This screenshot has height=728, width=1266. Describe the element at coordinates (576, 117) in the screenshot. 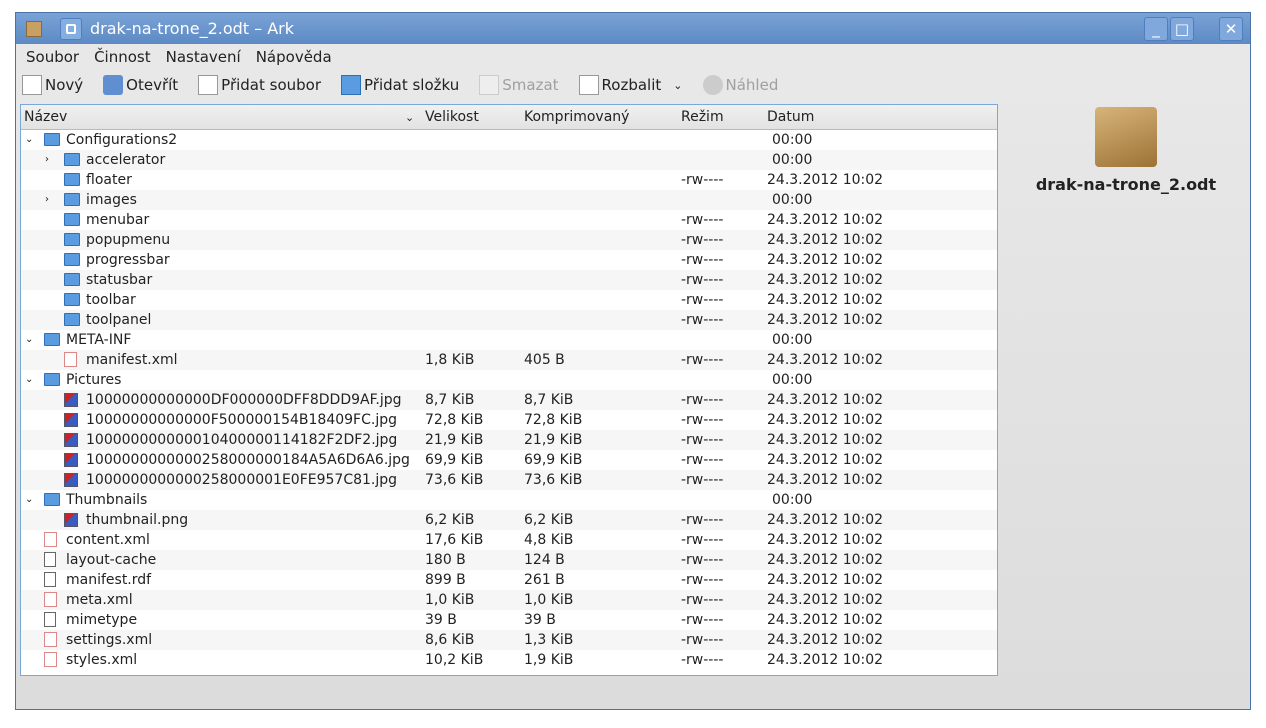

I see `column-compressed: Komprimovaný` at that location.